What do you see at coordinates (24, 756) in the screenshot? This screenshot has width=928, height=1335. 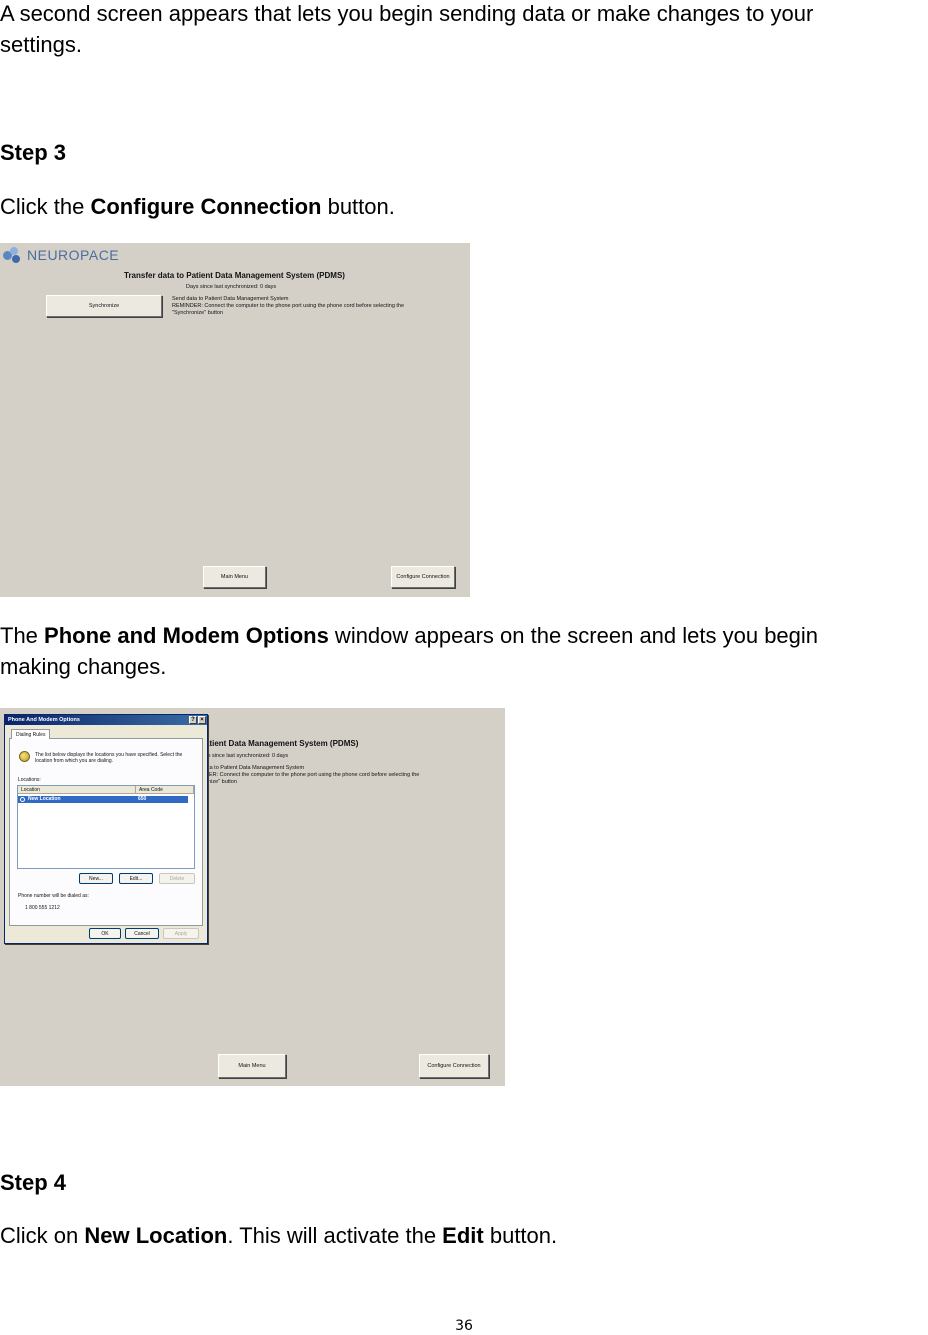 I see `phone-icon` at bounding box center [24, 756].